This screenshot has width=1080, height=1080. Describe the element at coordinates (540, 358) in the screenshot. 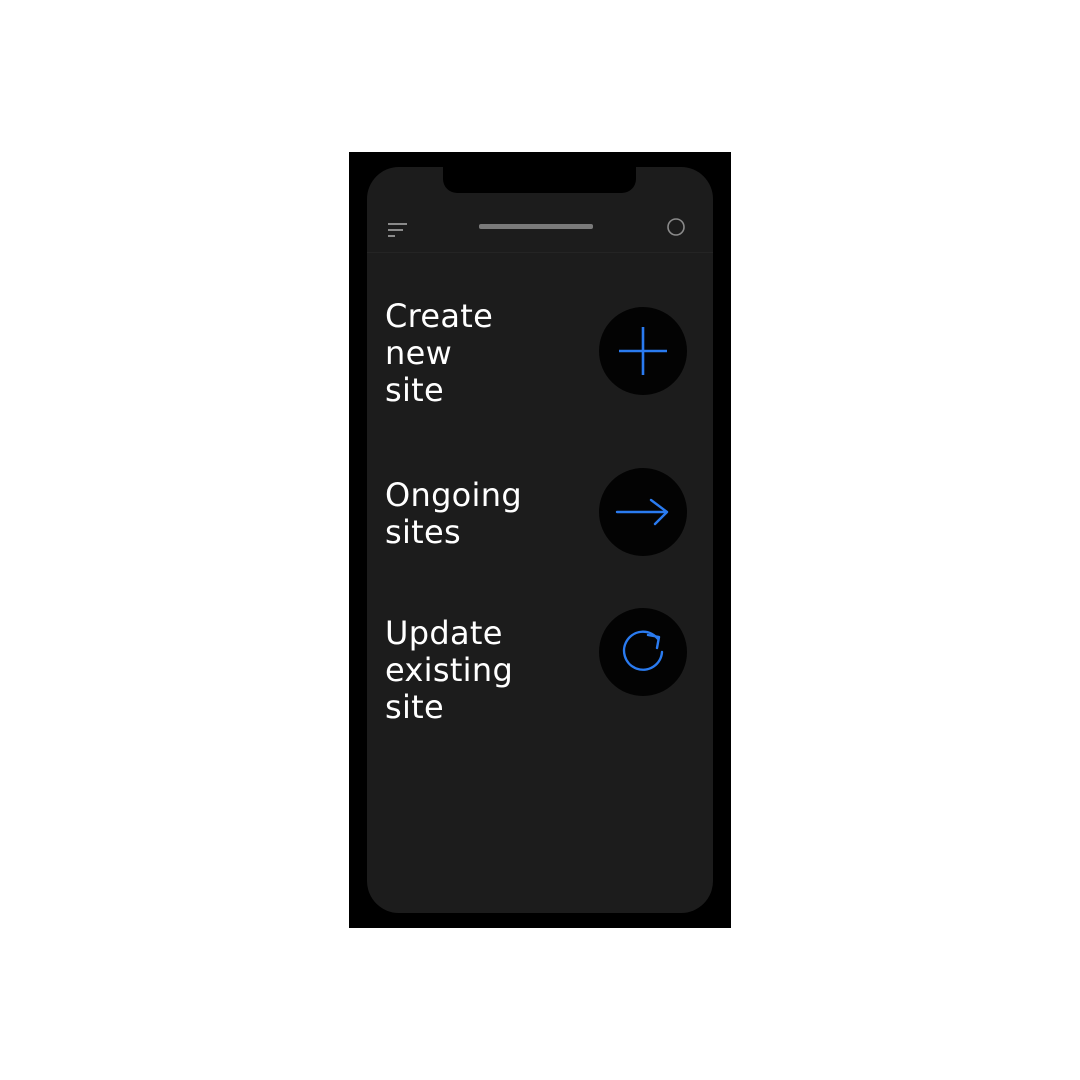

I see `create-new-site-row: Create new site` at that location.